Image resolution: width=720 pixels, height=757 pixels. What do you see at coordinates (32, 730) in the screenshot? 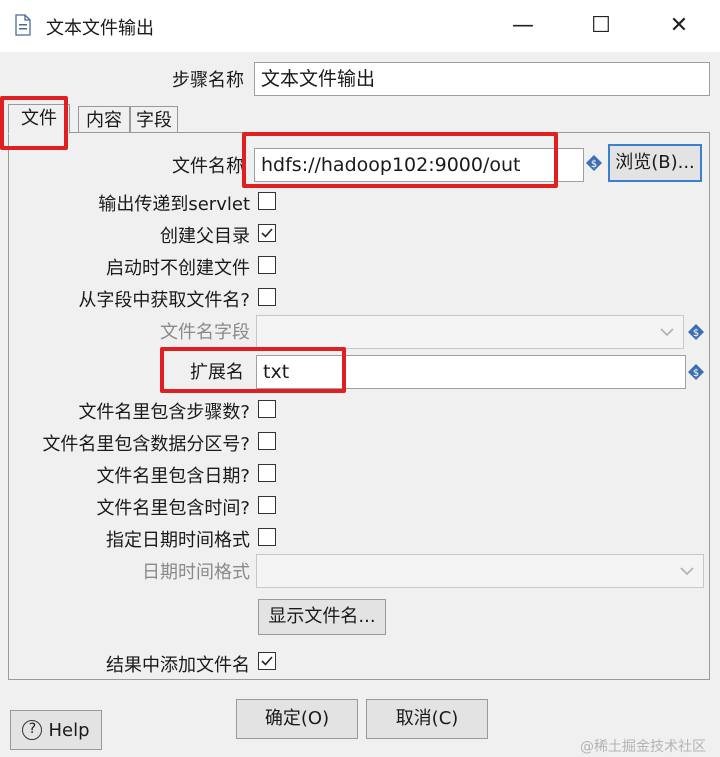
I see `help-icon: ?` at bounding box center [32, 730].